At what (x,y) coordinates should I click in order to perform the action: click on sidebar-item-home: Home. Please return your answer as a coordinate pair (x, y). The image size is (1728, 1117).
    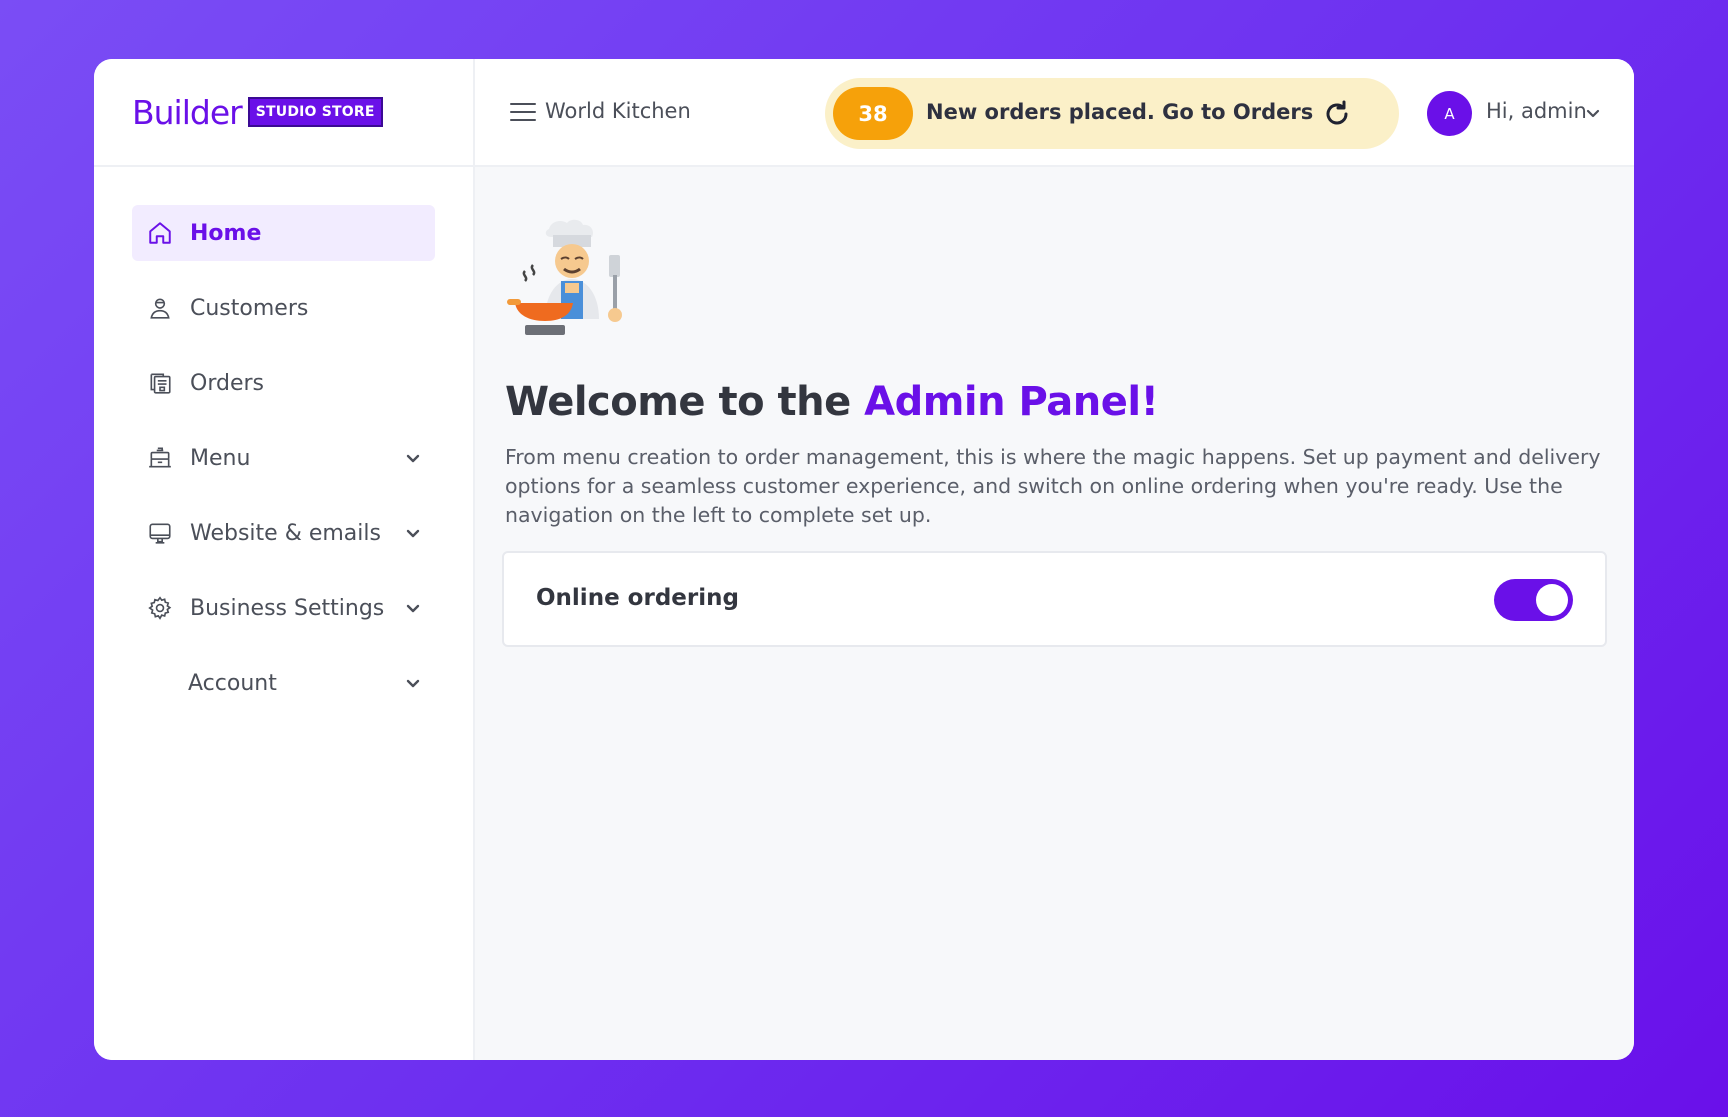
    Looking at the image, I should click on (283, 233).